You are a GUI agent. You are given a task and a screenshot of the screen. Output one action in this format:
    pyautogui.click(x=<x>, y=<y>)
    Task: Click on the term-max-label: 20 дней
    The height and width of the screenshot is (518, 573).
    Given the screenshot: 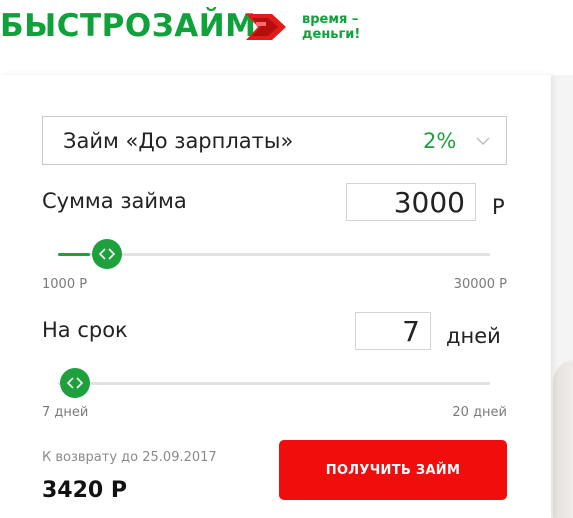 What is the action you would take?
    pyautogui.click(x=479, y=412)
    